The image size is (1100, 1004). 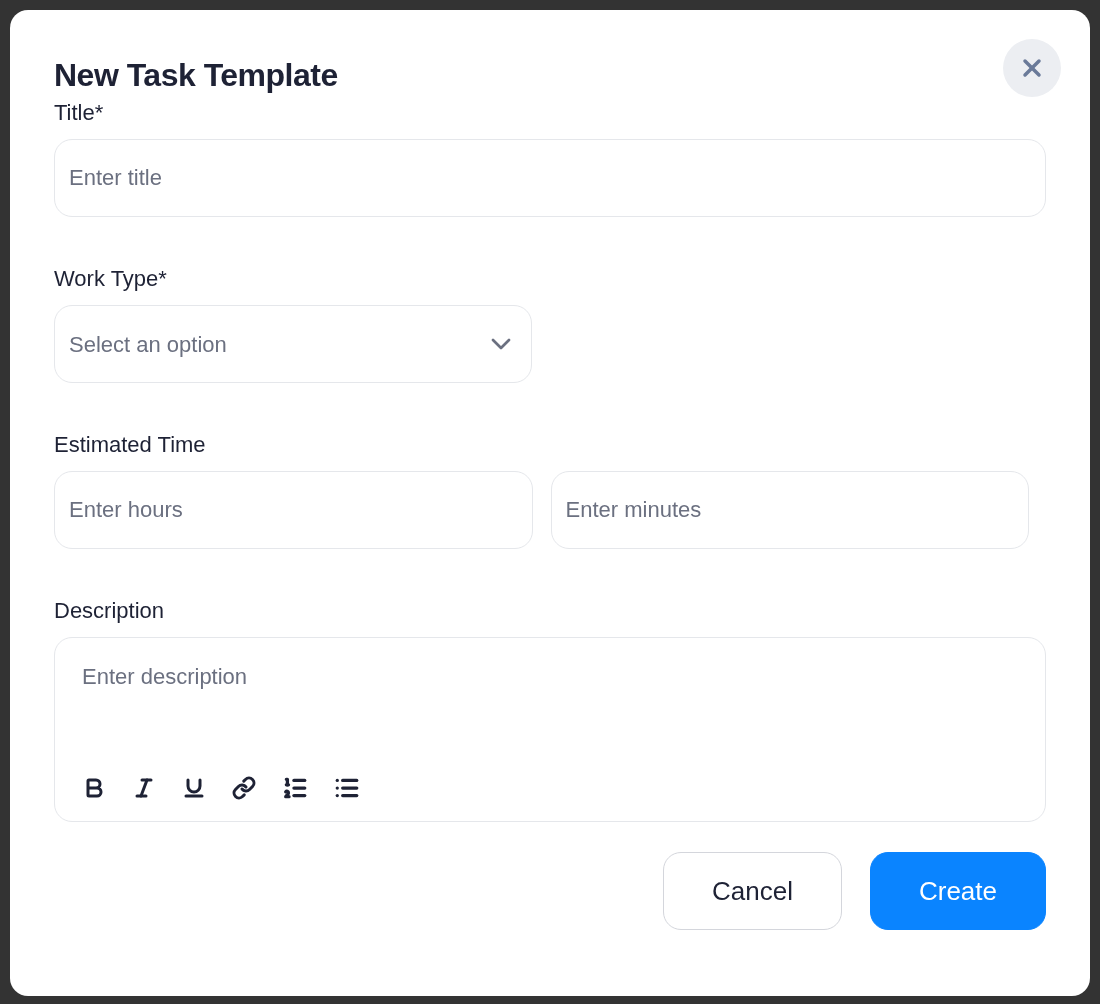 I want to click on field-label: Description, so click(x=109, y=611).